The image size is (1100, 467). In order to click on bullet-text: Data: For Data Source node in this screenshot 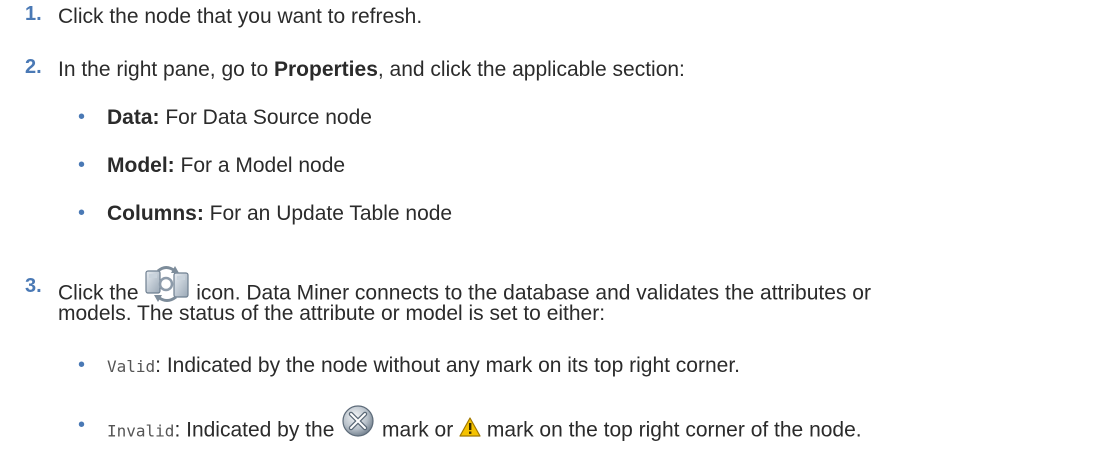, I will do `click(239, 118)`.